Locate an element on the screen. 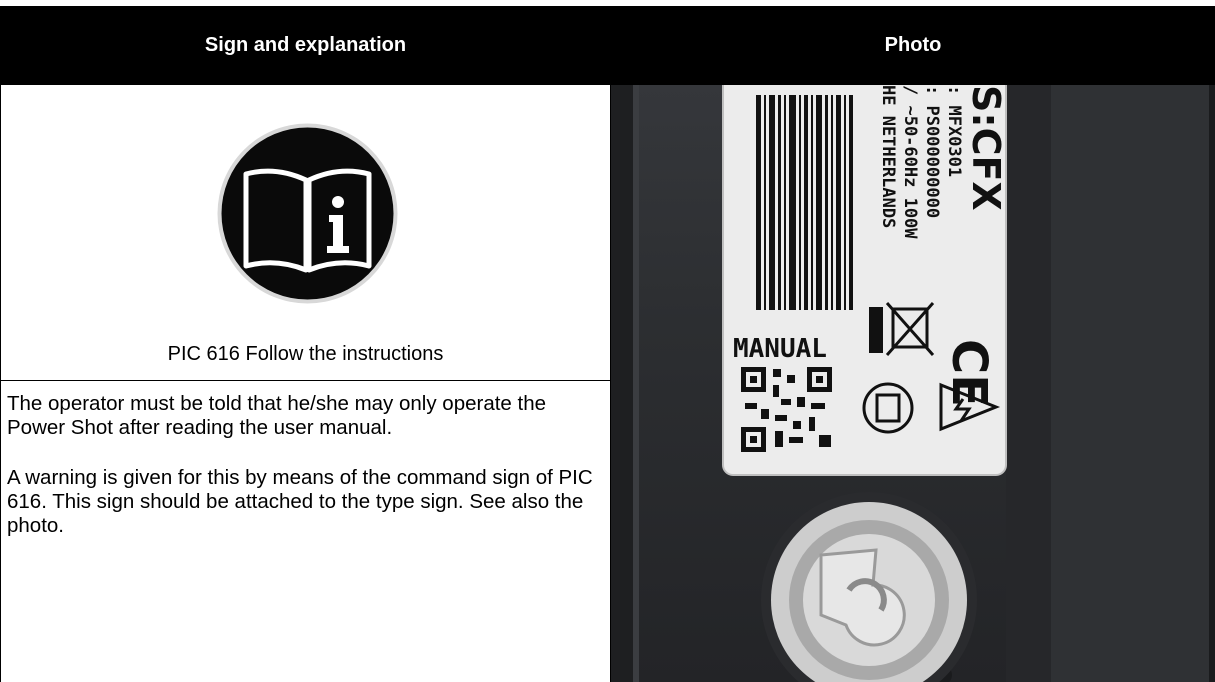 This screenshot has height=682, width=1215. manual-info-icon is located at coordinates (307, 213).